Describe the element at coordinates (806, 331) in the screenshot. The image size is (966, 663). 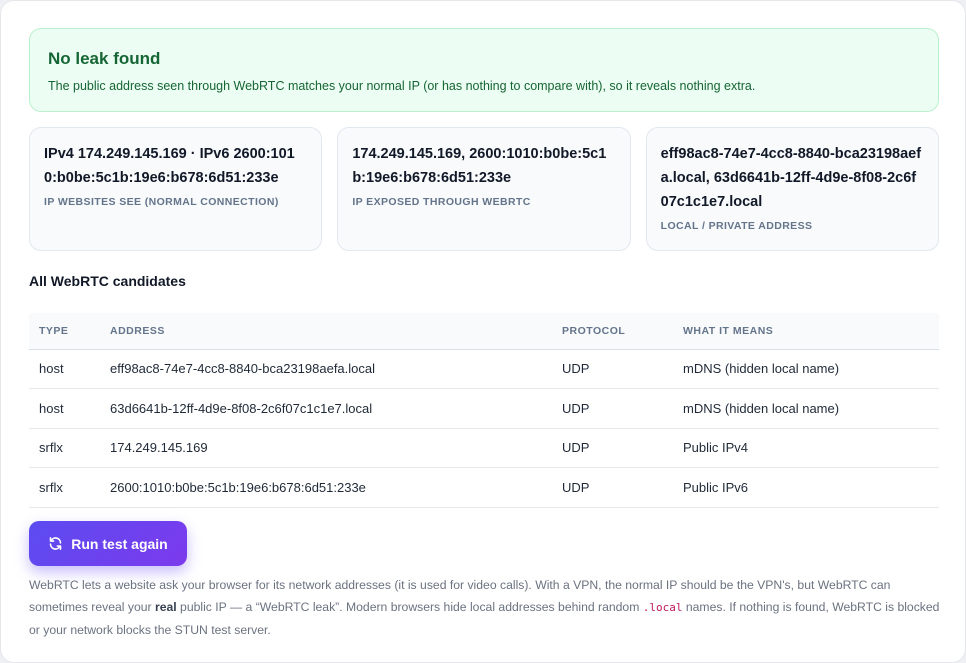
I see `header-meaning: WHAT IT MEANS` at that location.